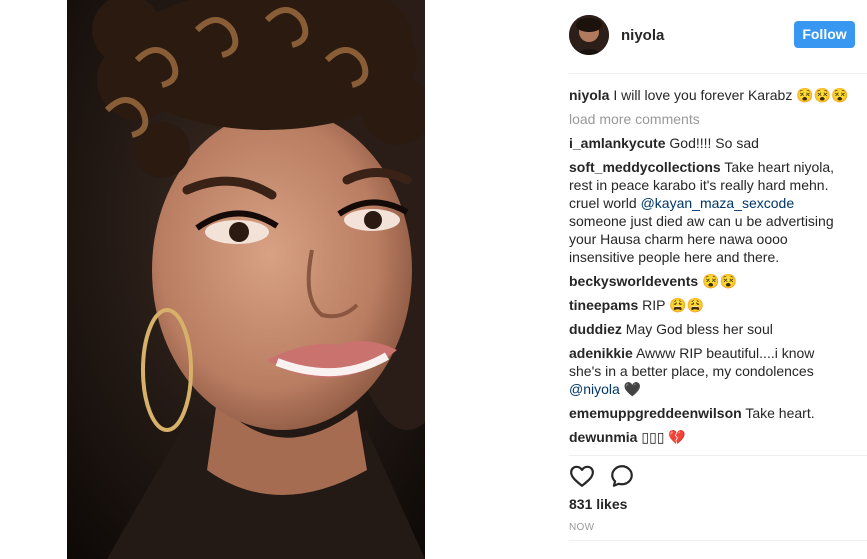  Describe the element at coordinates (780, 413) in the screenshot. I see `comment-text: Take heart.` at that location.